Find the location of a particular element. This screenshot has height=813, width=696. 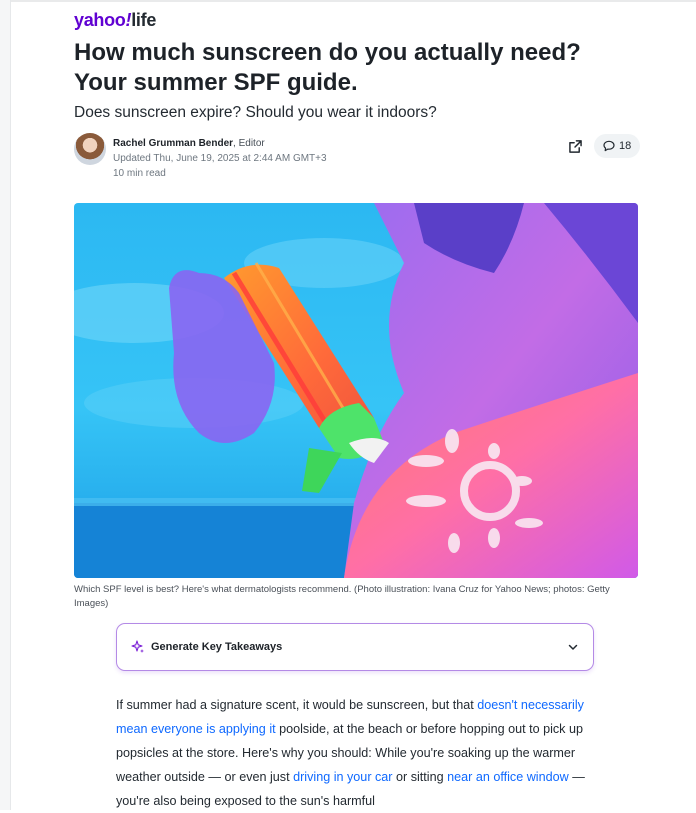

comment-count: 18 is located at coordinates (625, 146).